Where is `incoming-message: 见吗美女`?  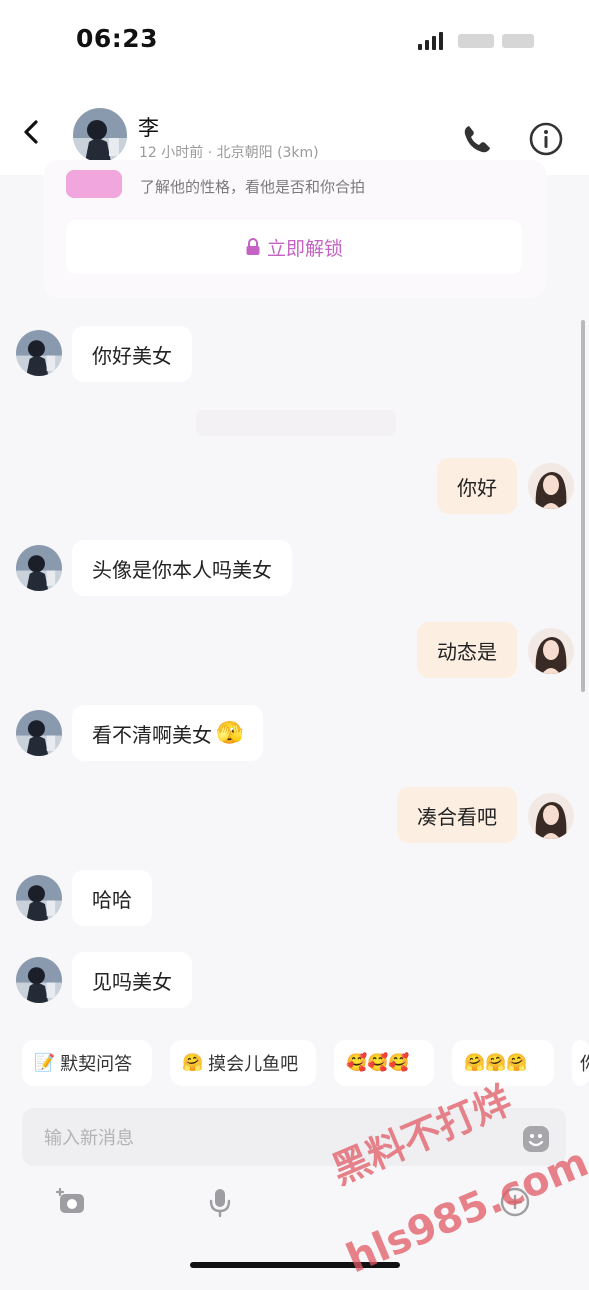
incoming-message: 见吗美女 is located at coordinates (132, 980).